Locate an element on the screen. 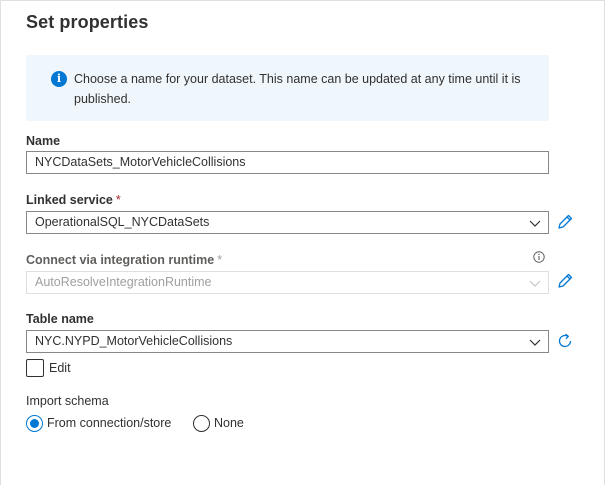  linked-service-dropdown: OperationalSQL_NYCDataSets is located at coordinates (287, 222).